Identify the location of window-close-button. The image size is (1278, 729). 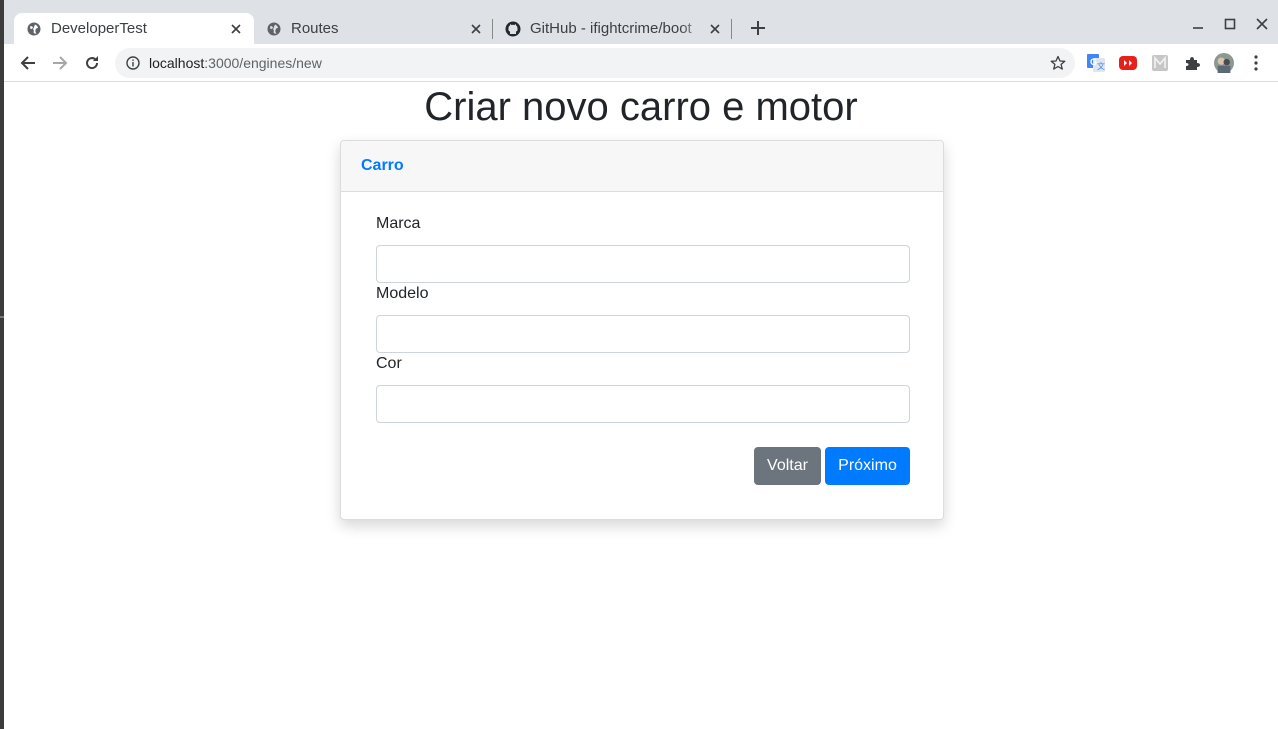
(1262, 24).